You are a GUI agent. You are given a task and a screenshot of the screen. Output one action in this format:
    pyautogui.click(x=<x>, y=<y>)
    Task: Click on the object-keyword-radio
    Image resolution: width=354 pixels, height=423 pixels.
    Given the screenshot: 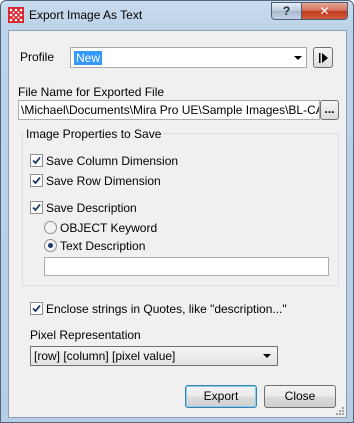 What is the action you would take?
    pyautogui.click(x=50, y=227)
    